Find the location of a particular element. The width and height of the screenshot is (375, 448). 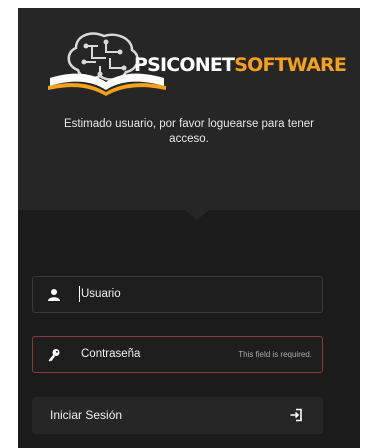

brand-name-part1: PSICONET is located at coordinates (184, 65).